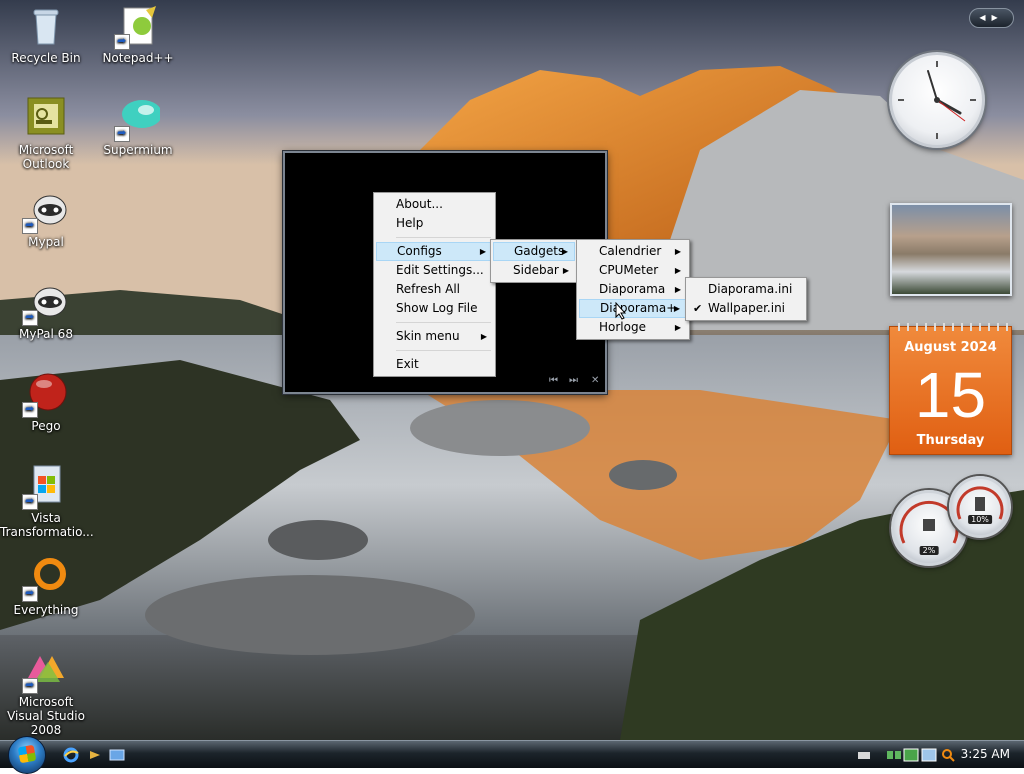  What do you see at coordinates (553, 380) in the screenshot?
I see `previous-icon: ⏮` at bounding box center [553, 380].